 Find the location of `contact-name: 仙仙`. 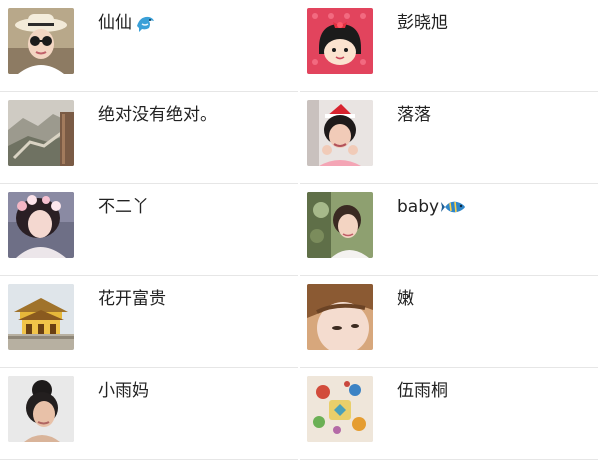

contact-name: 仙仙 is located at coordinates (127, 23).